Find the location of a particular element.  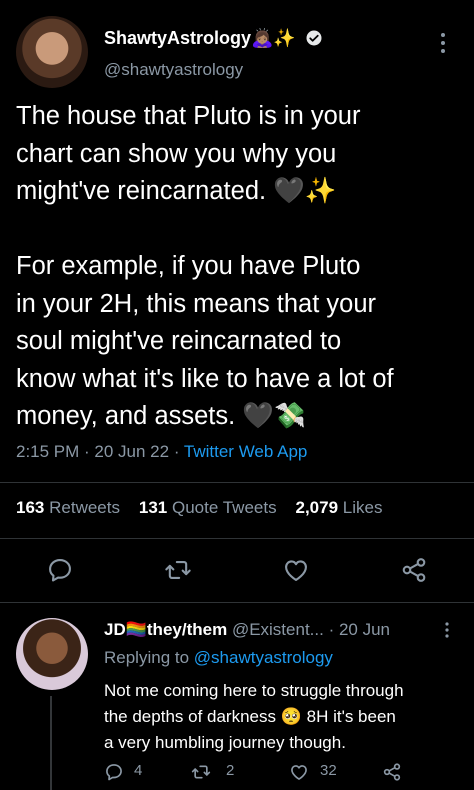

retweets-label: Retweets is located at coordinates (84, 507).